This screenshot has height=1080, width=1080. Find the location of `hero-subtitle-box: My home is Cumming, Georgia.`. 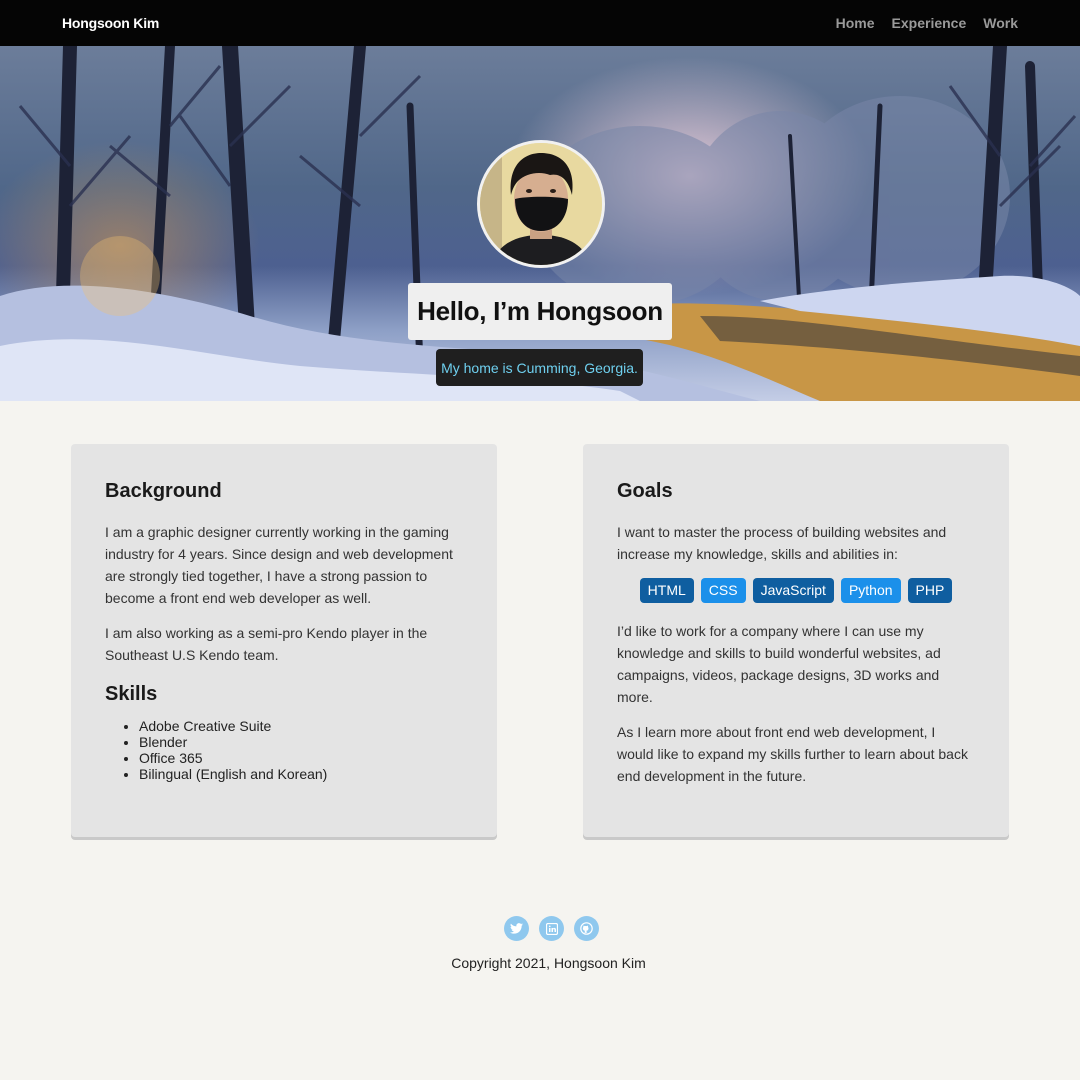

hero-subtitle-box: My home is Cumming, Georgia. is located at coordinates (539, 367).